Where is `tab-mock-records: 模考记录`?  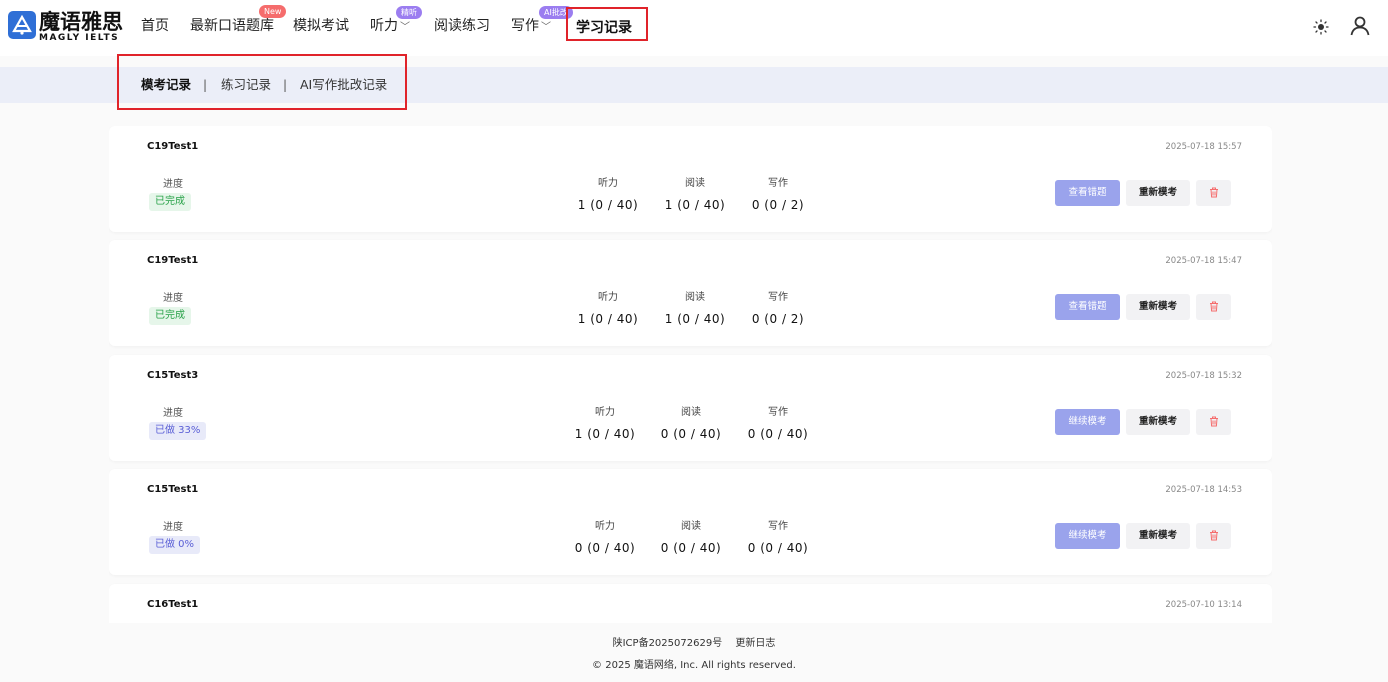
tab-mock-records: 模考记录 is located at coordinates (166, 85).